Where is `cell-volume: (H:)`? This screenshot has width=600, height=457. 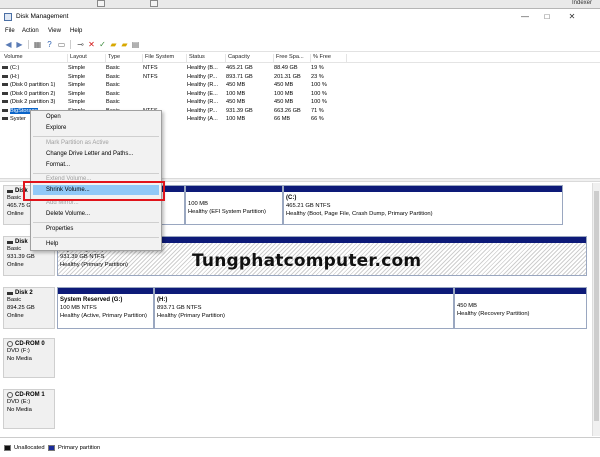
cell-volume: (H:) is located at coordinates (34, 77).